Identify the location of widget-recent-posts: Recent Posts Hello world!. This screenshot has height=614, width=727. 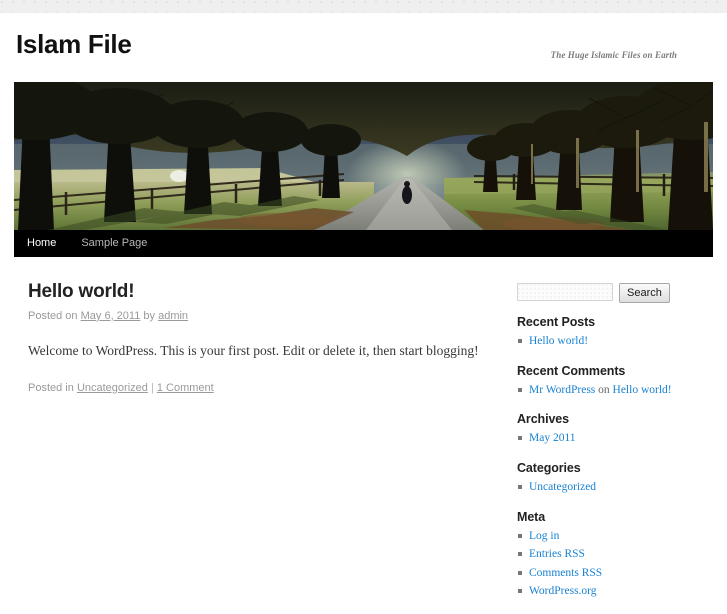
(608, 333).